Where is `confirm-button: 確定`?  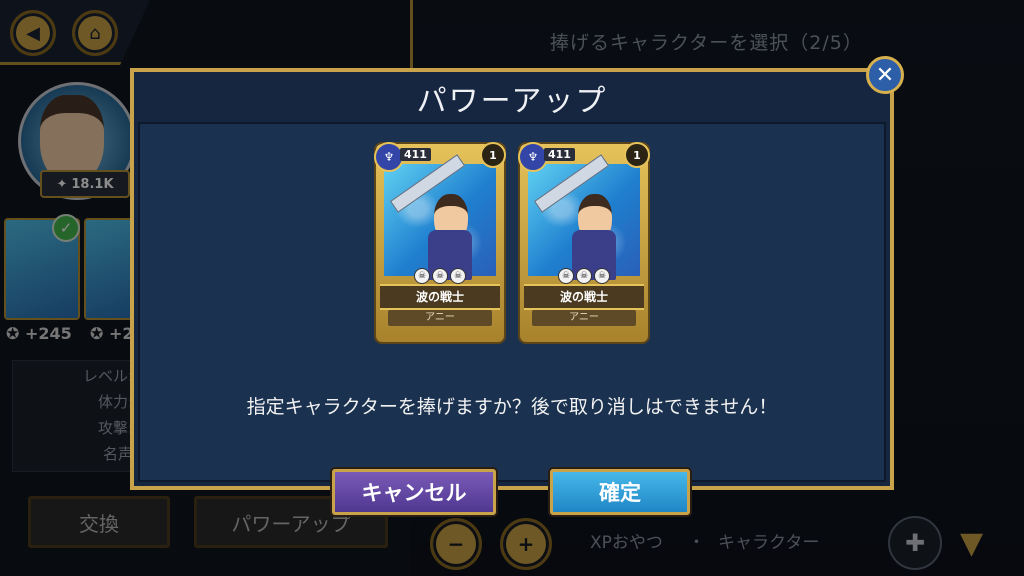 confirm-button: 確定 is located at coordinates (620, 492).